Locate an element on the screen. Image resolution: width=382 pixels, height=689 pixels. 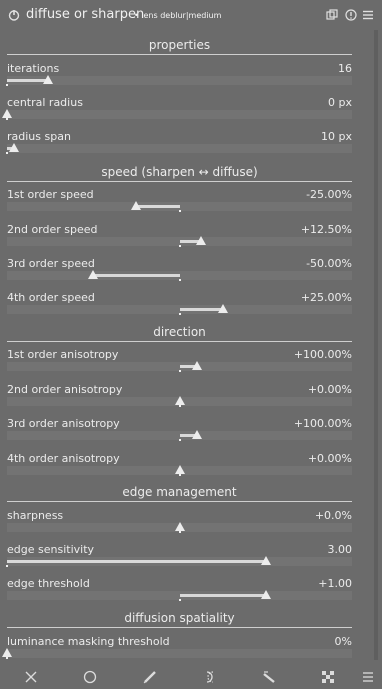
reset-icon is located at coordinates (351, 15).